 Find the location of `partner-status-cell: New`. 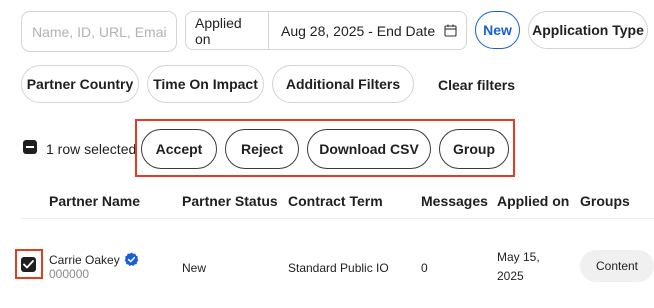

partner-status-cell: New is located at coordinates (194, 268).